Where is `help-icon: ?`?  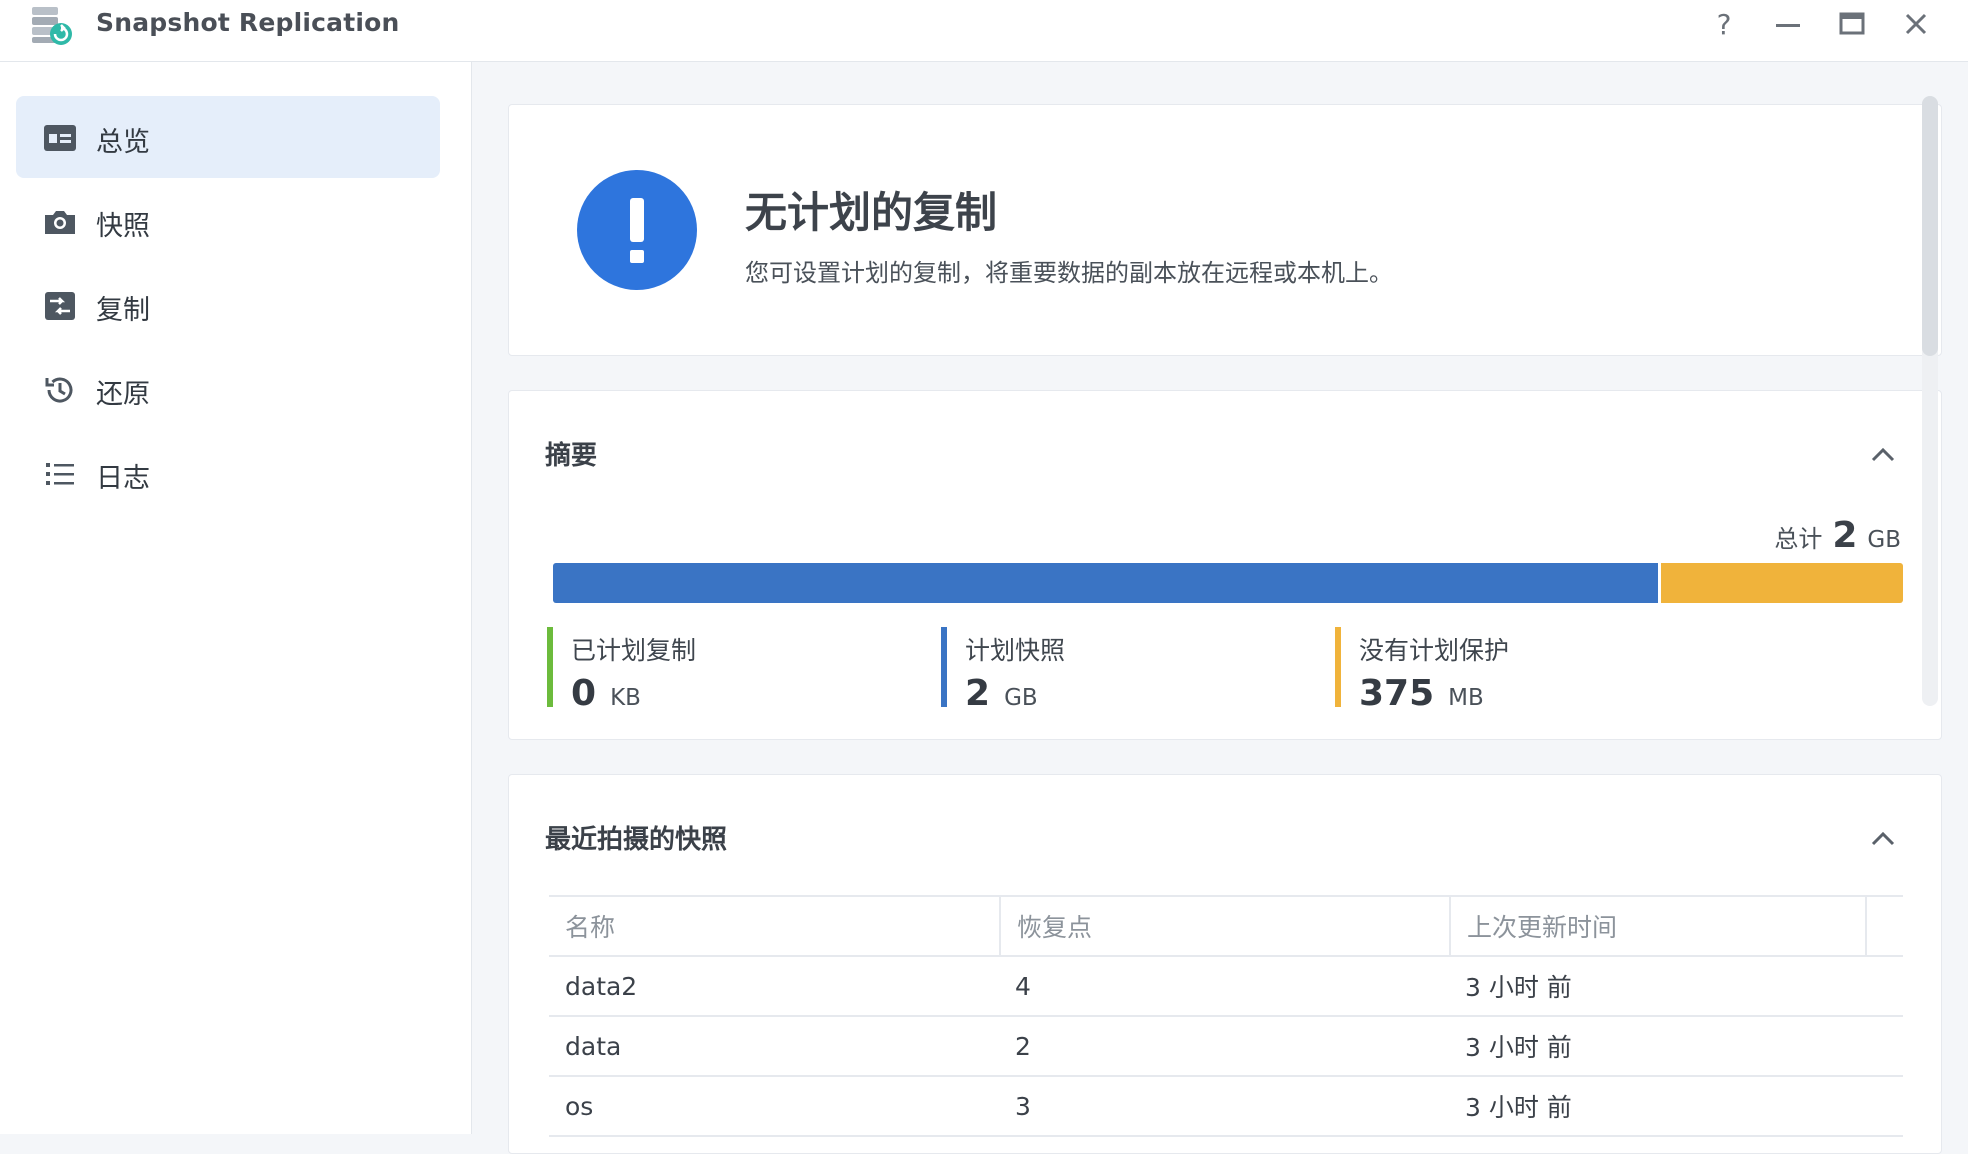
help-icon: ? is located at coordinates (1724, 24).